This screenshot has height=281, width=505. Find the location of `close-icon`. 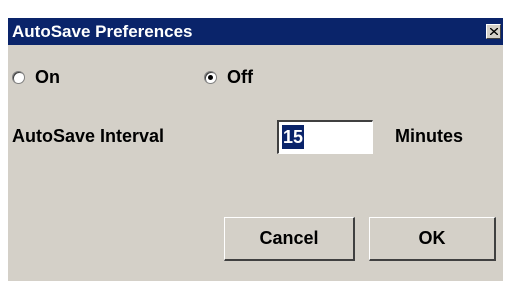

close-icon is located at coordinates (494, 31).